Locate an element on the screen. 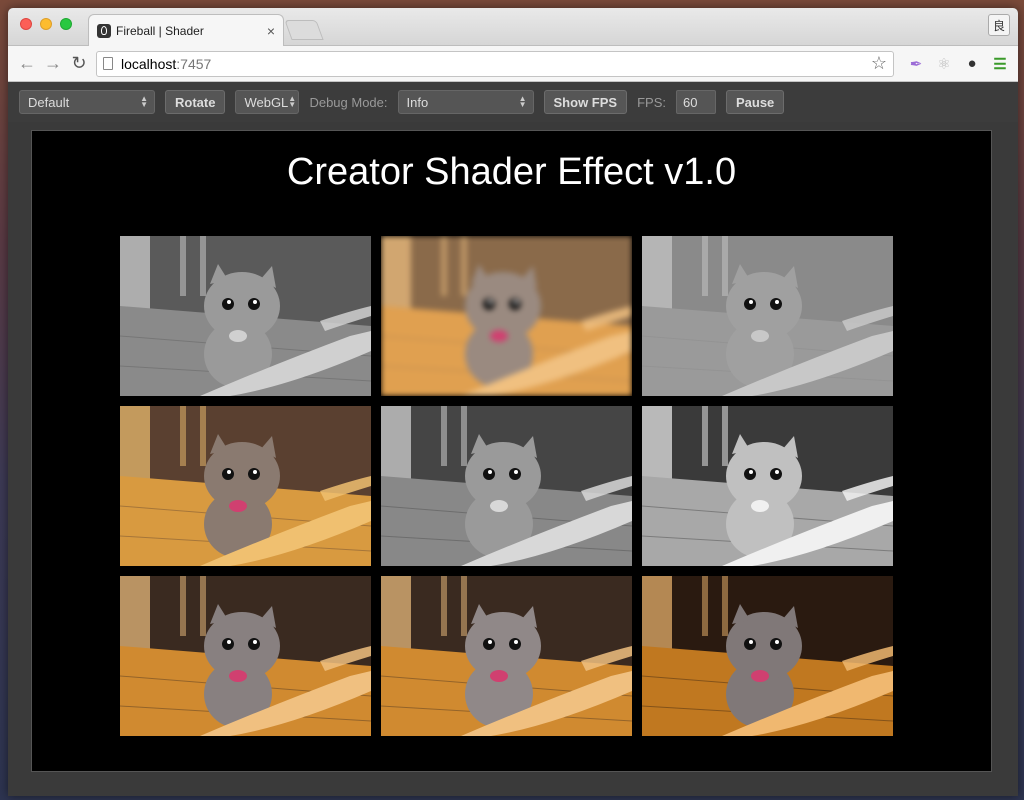 The height and width of the screenshot is (800, 1024). tab-title: Fireball | Shader is located at coordinates (160, 30).